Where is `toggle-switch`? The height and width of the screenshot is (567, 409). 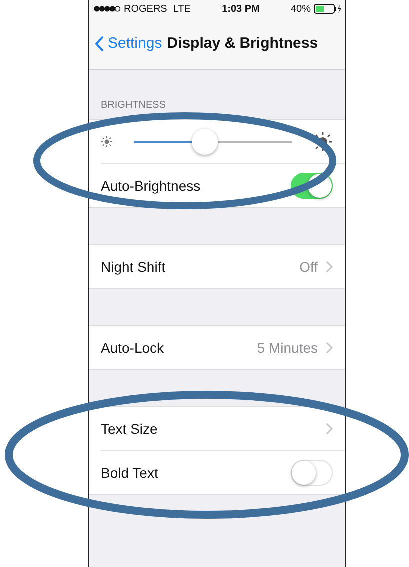 toggle-switch is located at coordinates (312, 473).